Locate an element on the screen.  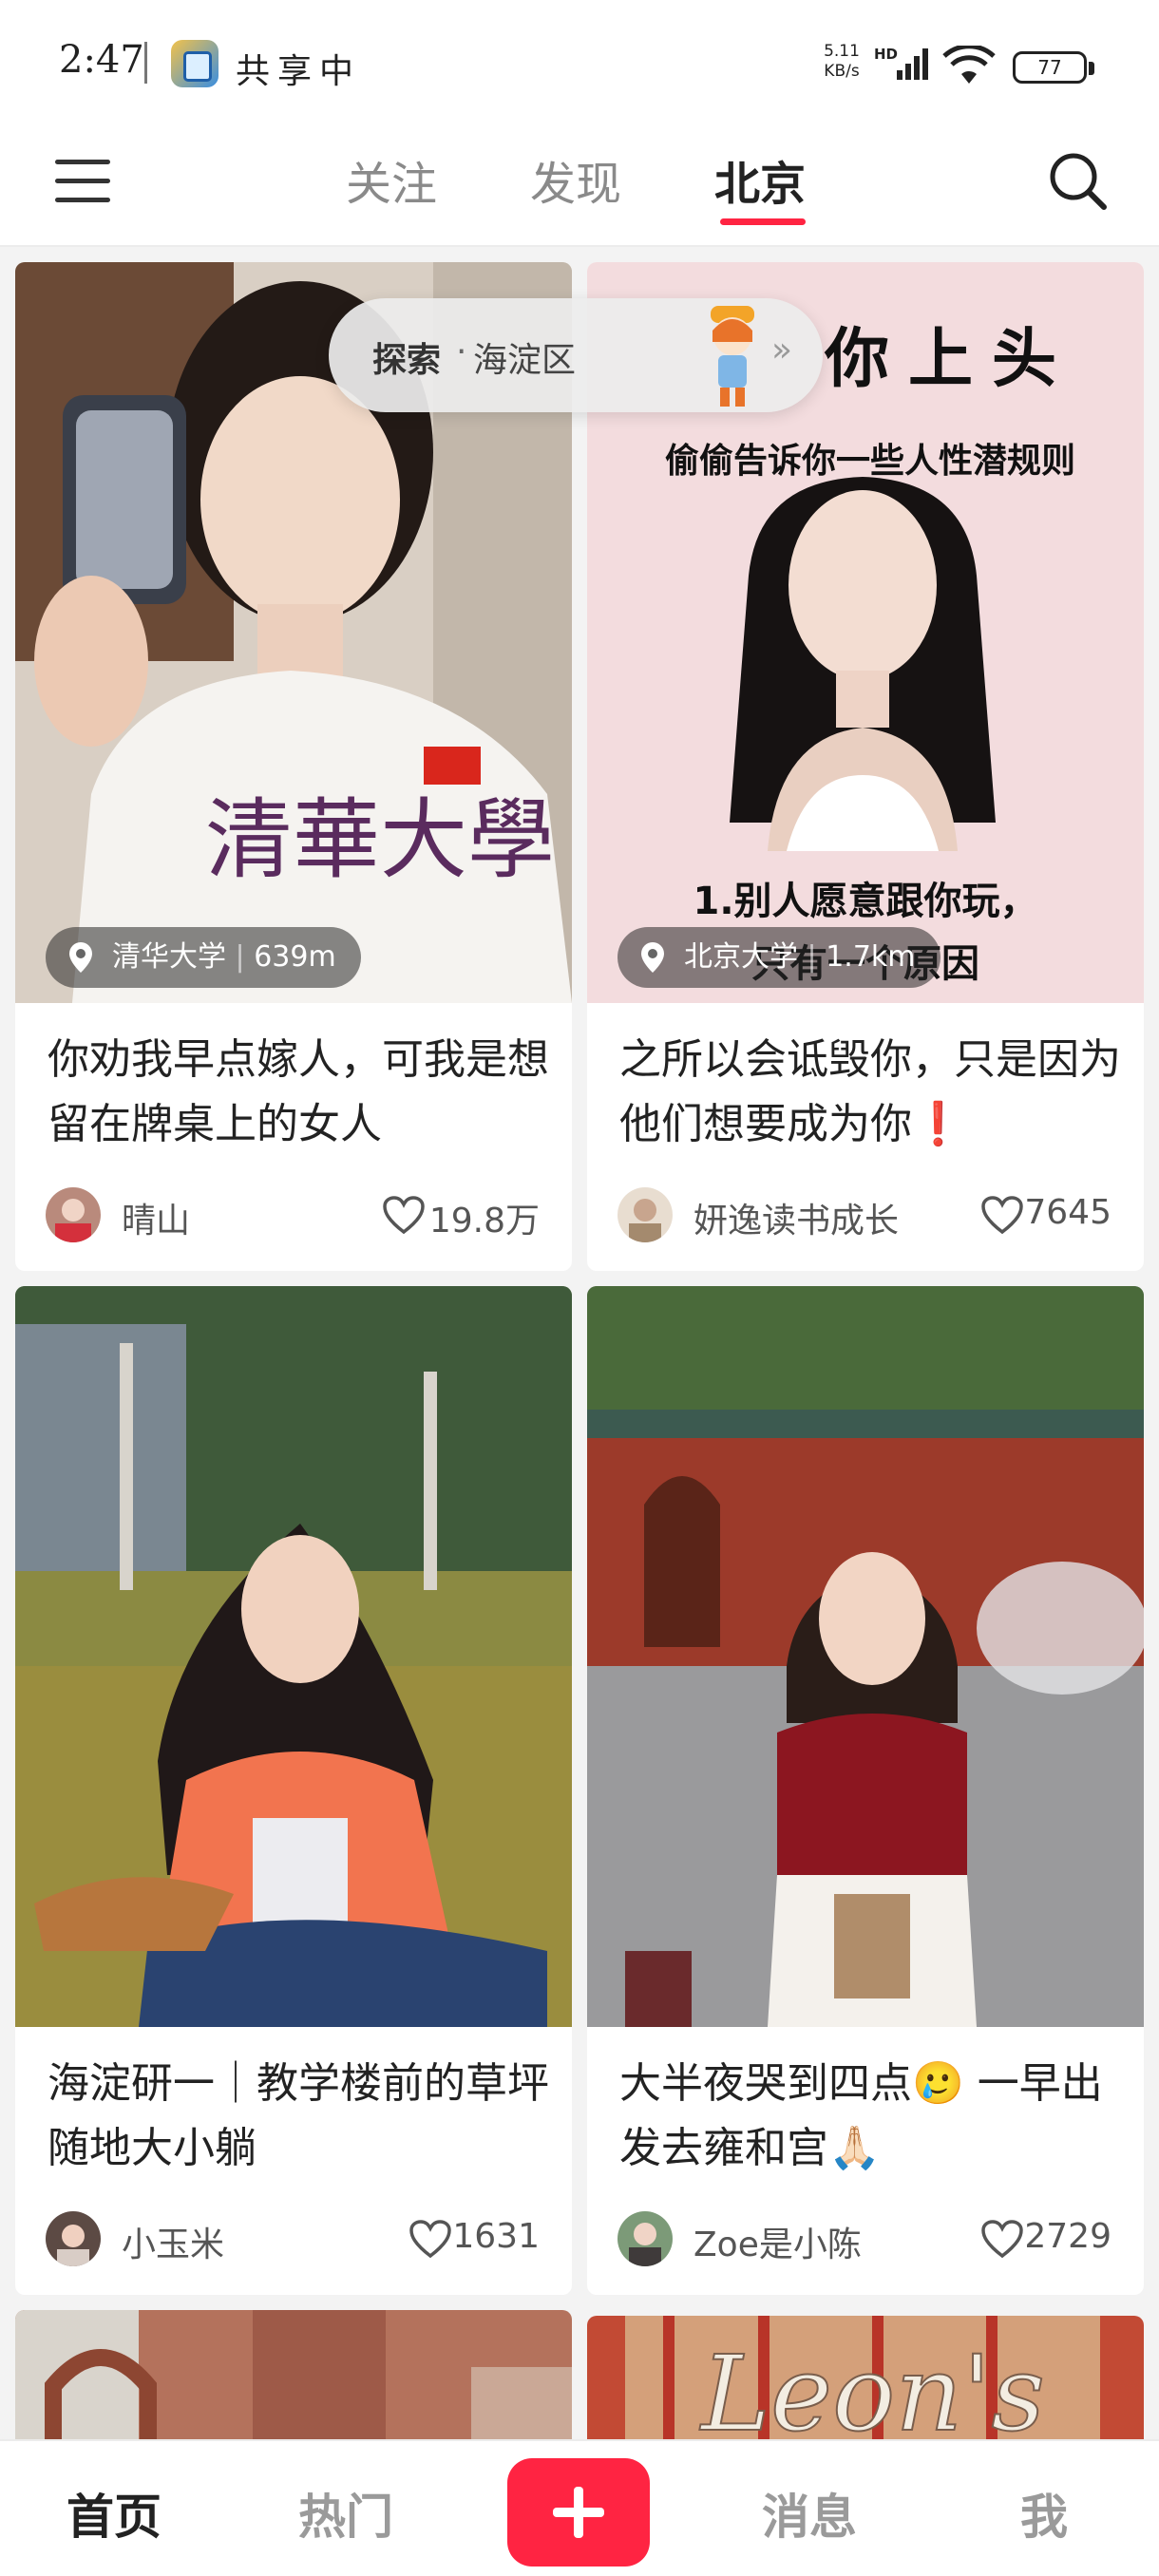
author-name: 小玉米 is located at coordinates (173, 2241).